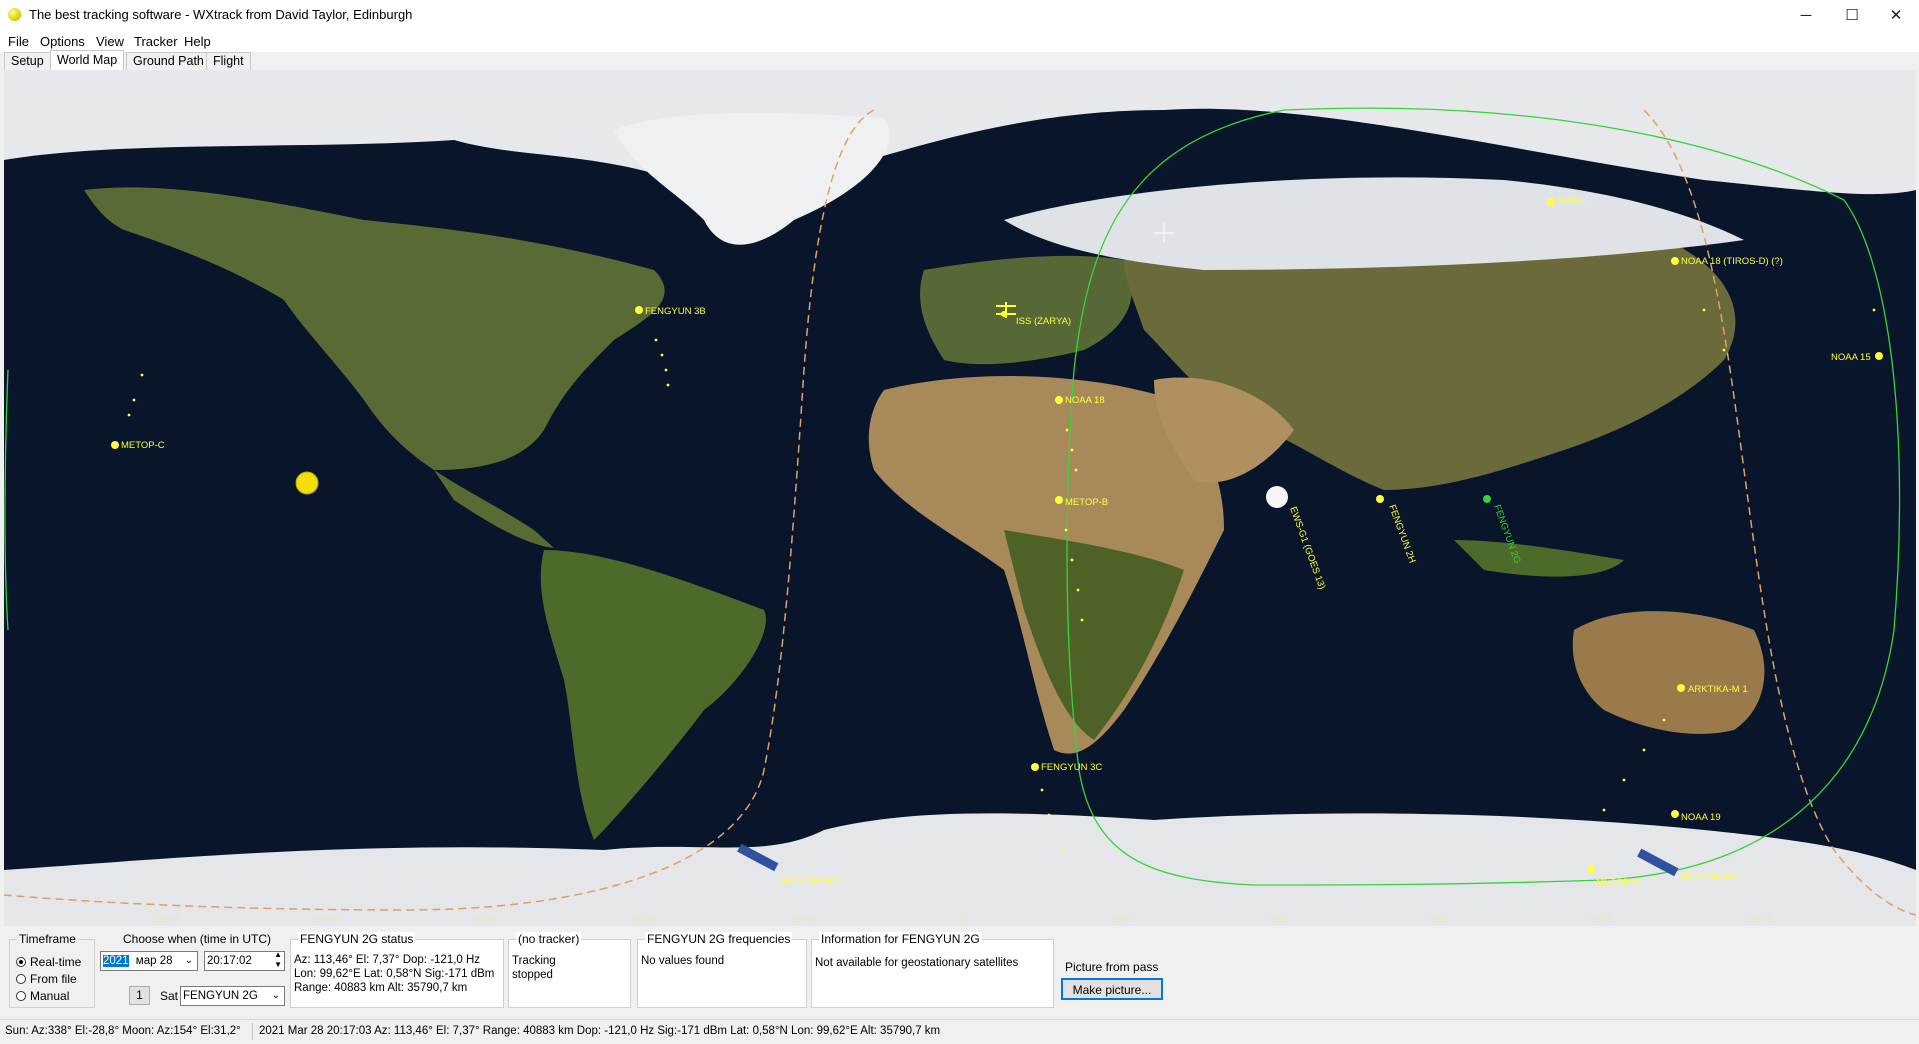  What do you see at coordinates (229, 961) in the screenshot?
I see `time-value: 20:17:02` at bounding box center [229, 961].